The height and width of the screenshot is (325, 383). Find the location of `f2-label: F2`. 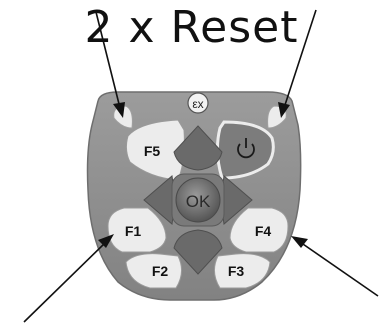

f2-label: F2 is located at coordinates (160, 271).